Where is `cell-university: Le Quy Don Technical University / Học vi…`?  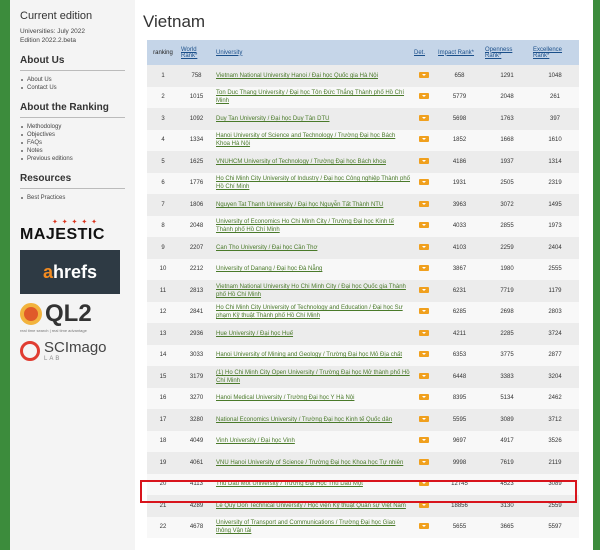 cell-university: Le Quy Don Technical University / Học vi… is located at coordinates (313, 506).